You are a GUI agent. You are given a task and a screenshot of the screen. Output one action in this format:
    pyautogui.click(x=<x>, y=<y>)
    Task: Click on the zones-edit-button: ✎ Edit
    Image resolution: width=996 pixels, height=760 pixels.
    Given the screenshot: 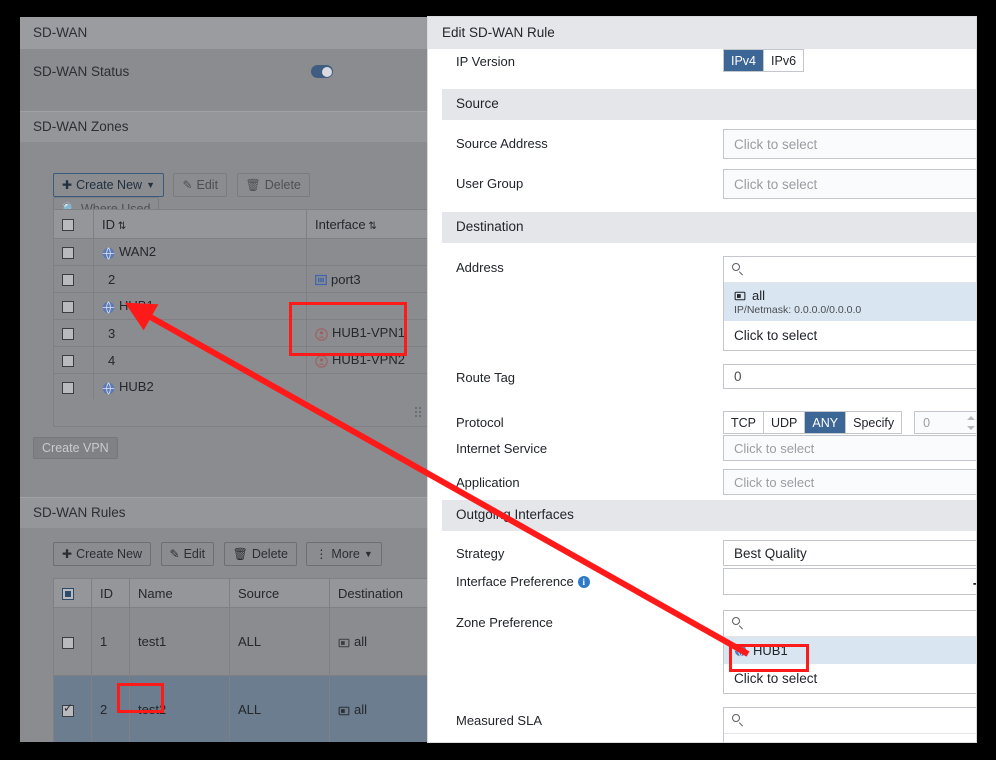 What is the action you would take?
    pyautogui.click(x=200, y=185)
    